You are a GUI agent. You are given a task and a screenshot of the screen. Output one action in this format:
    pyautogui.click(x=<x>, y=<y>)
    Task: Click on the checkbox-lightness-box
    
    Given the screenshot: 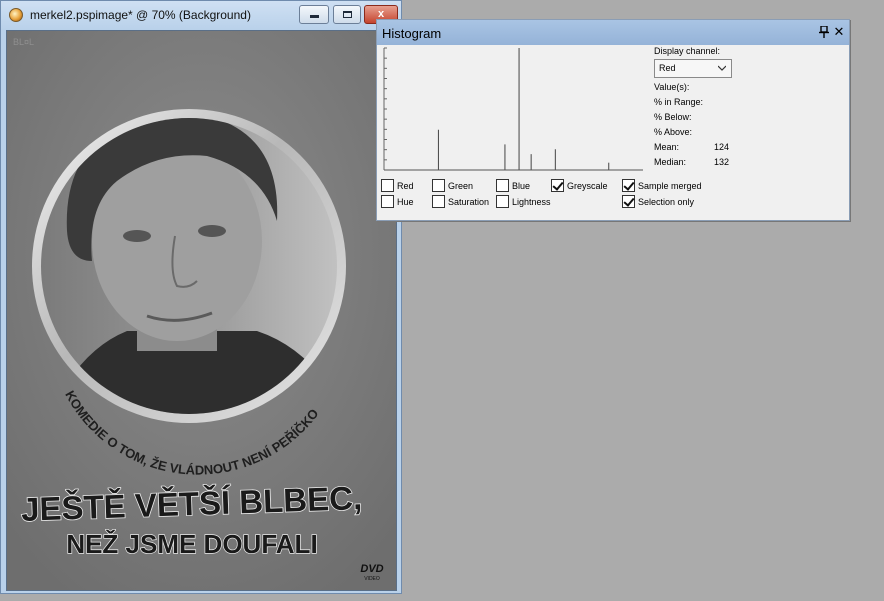 What is the action you would take?
    pyautogui.click(x=502, y=201)
    